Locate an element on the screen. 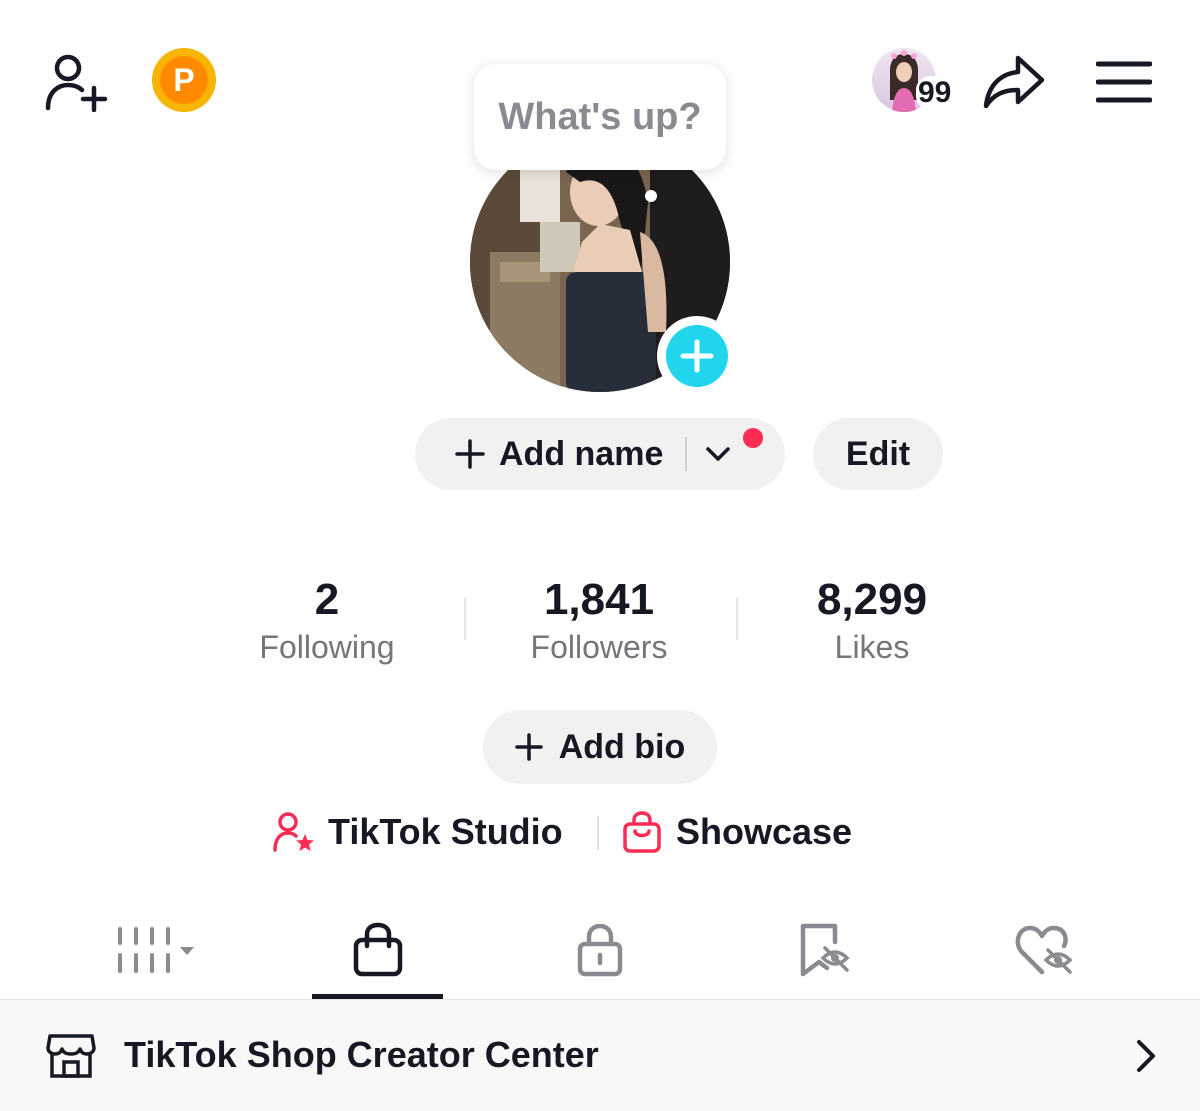 This screenshot has width=1200, height=1111. showcase-bag-icon is located at coordinates (642, 832).